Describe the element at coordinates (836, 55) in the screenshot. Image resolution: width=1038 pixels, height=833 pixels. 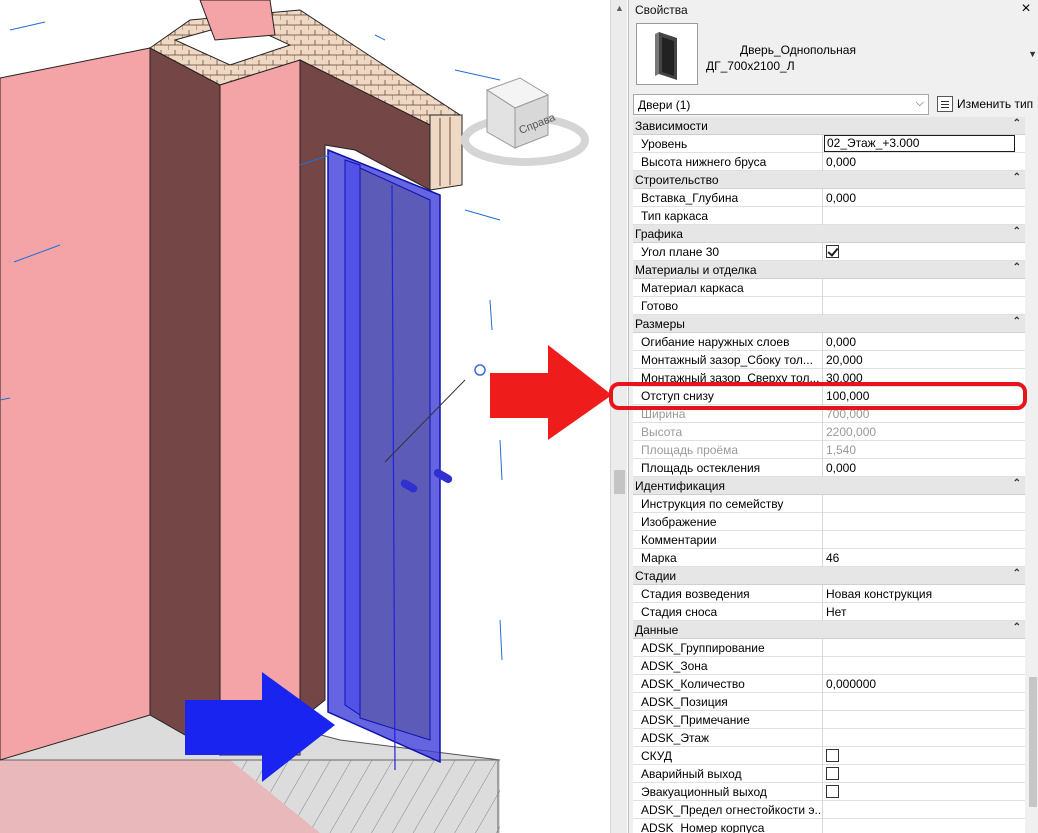
I see `type-selector: Дверь_Однопольная ДГ_700х2100_Л ▼` at that location.